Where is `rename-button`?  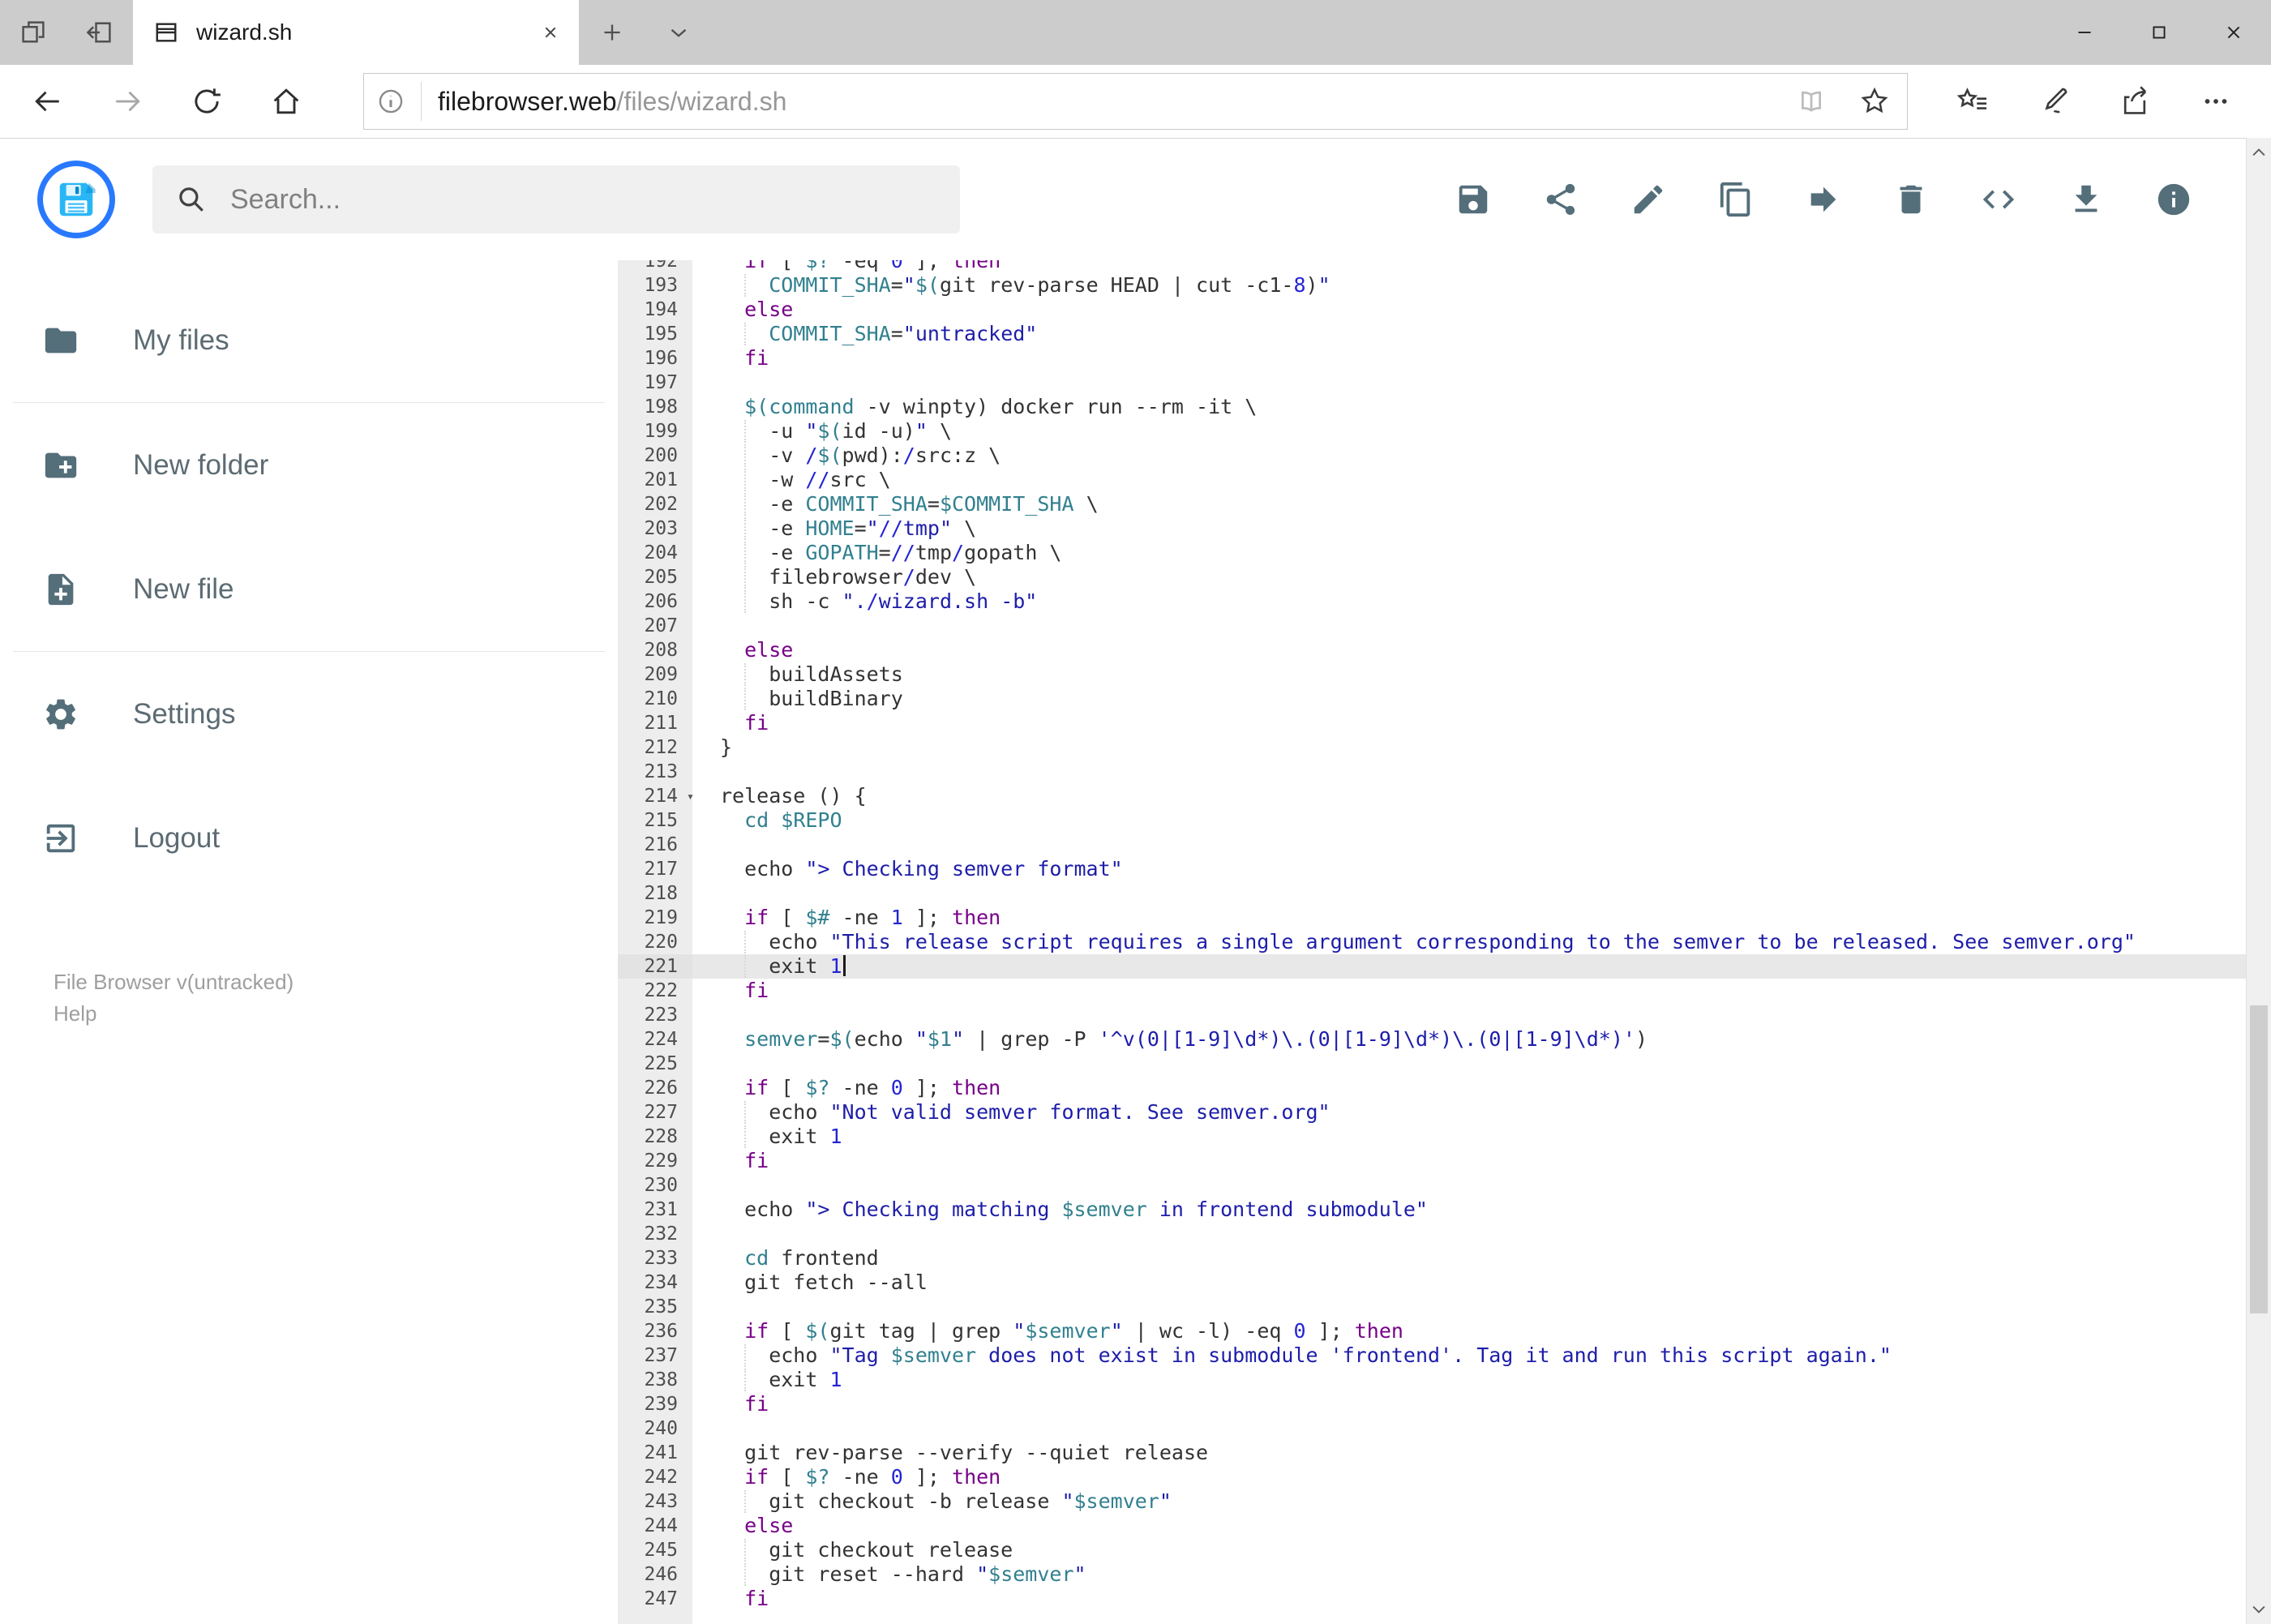 rename-button is located at coordinates (1649, 200).